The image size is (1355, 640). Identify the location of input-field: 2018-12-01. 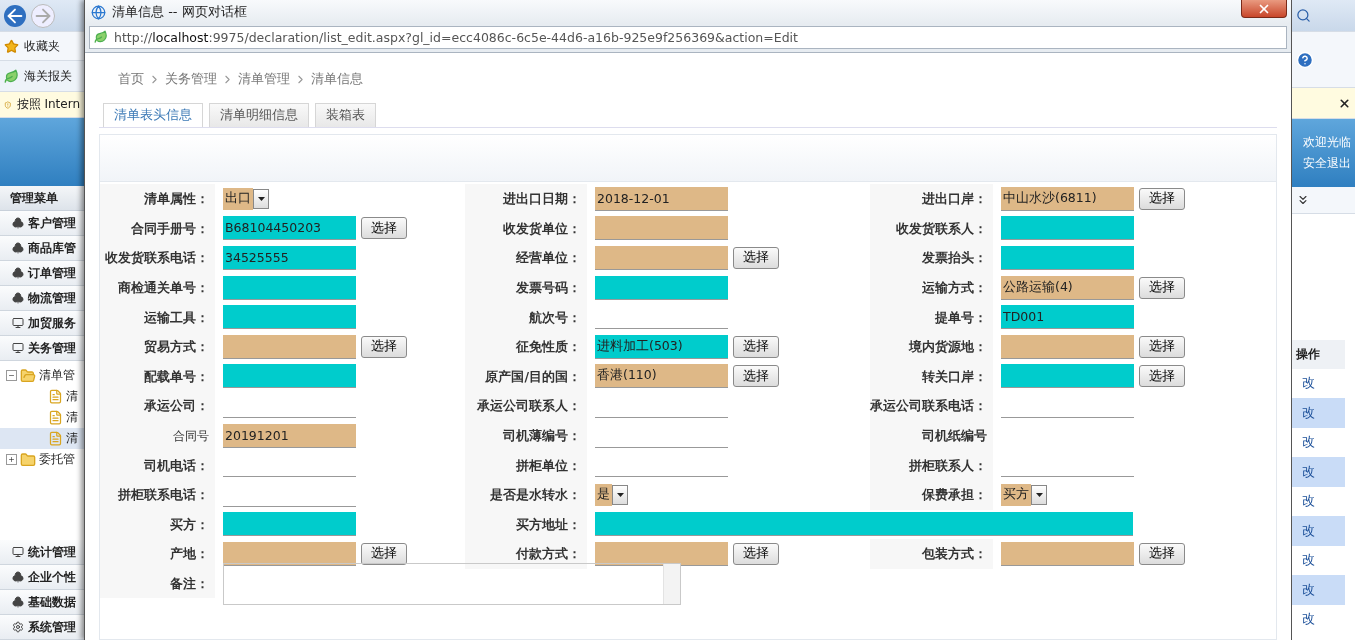
(661, 198).